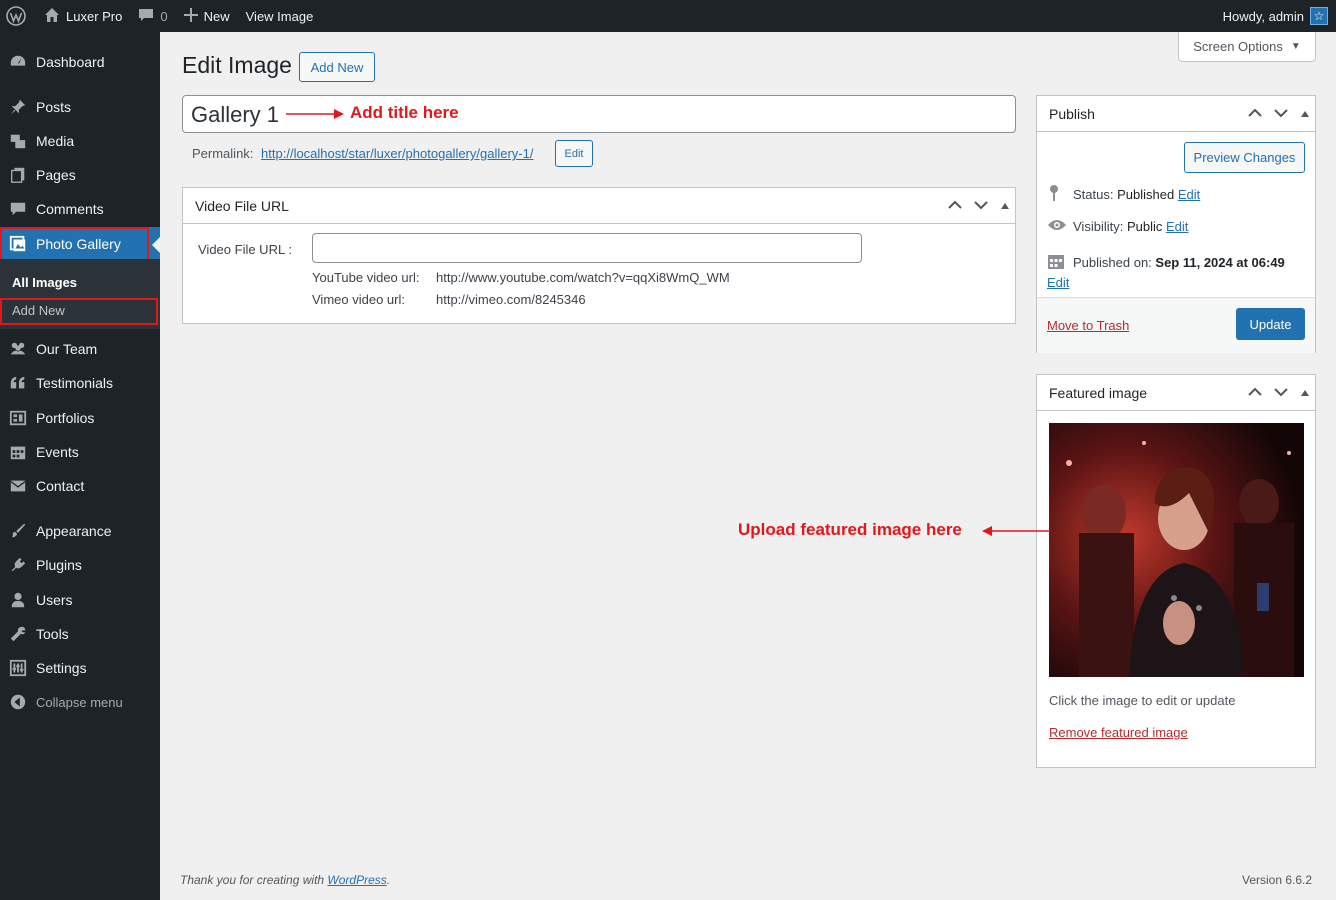 The height and width of the screenshot is (900, 1336). Describe the element at coordinates (1060, 194) in the screenshot. I see `pin-icon` at that location.